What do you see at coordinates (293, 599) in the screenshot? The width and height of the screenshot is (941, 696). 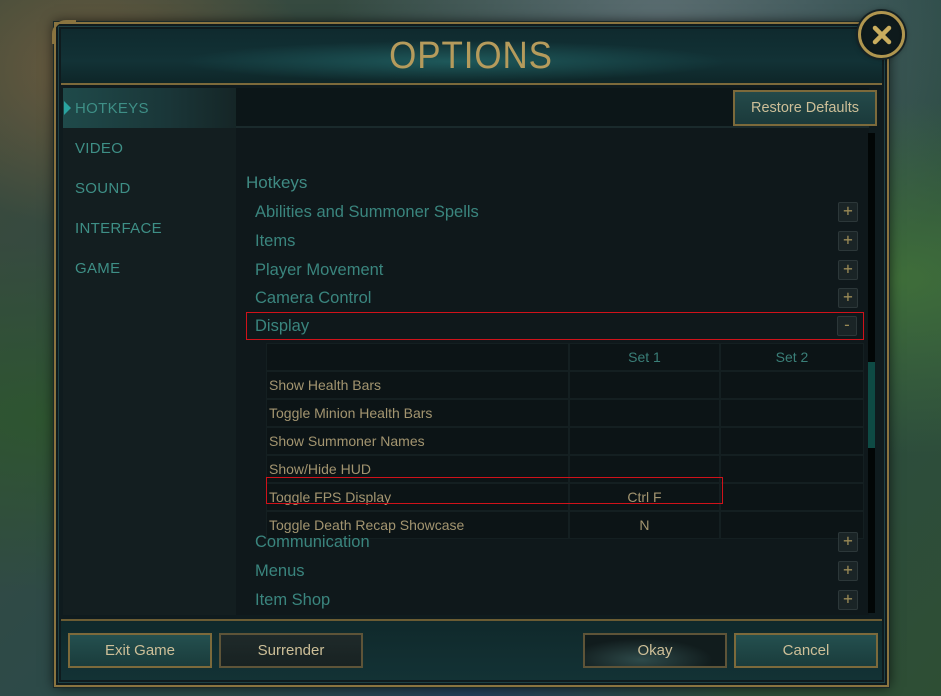 I see `category-label: Item Shop` at bounding box center [293, 599].